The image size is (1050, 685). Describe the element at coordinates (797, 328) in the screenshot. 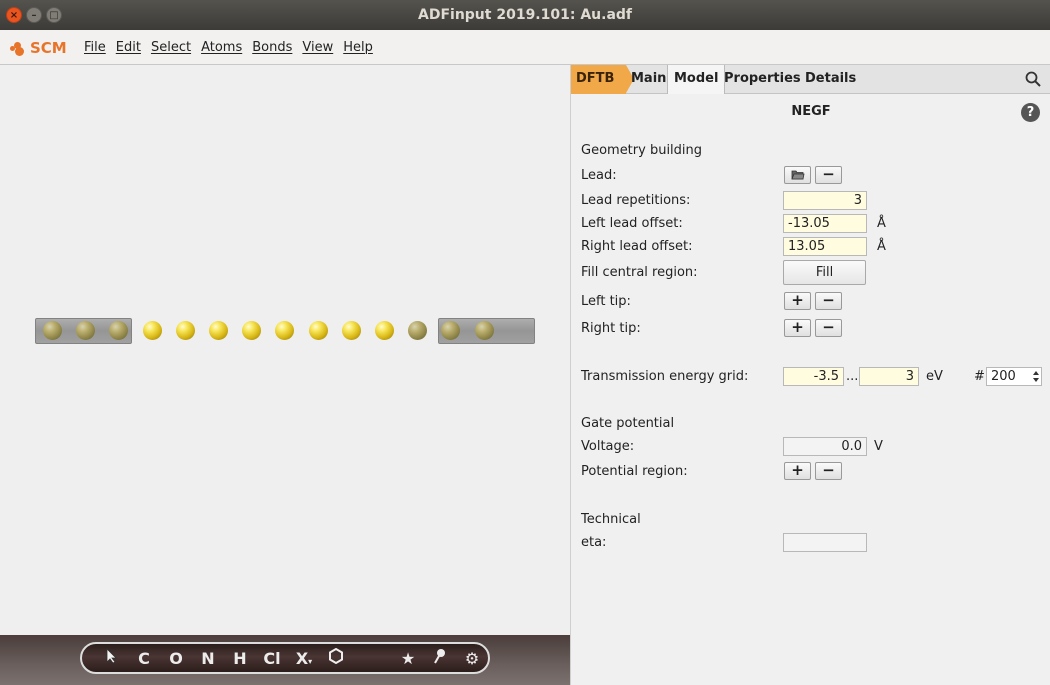

I see `right-tip-add-button: +` at that location.